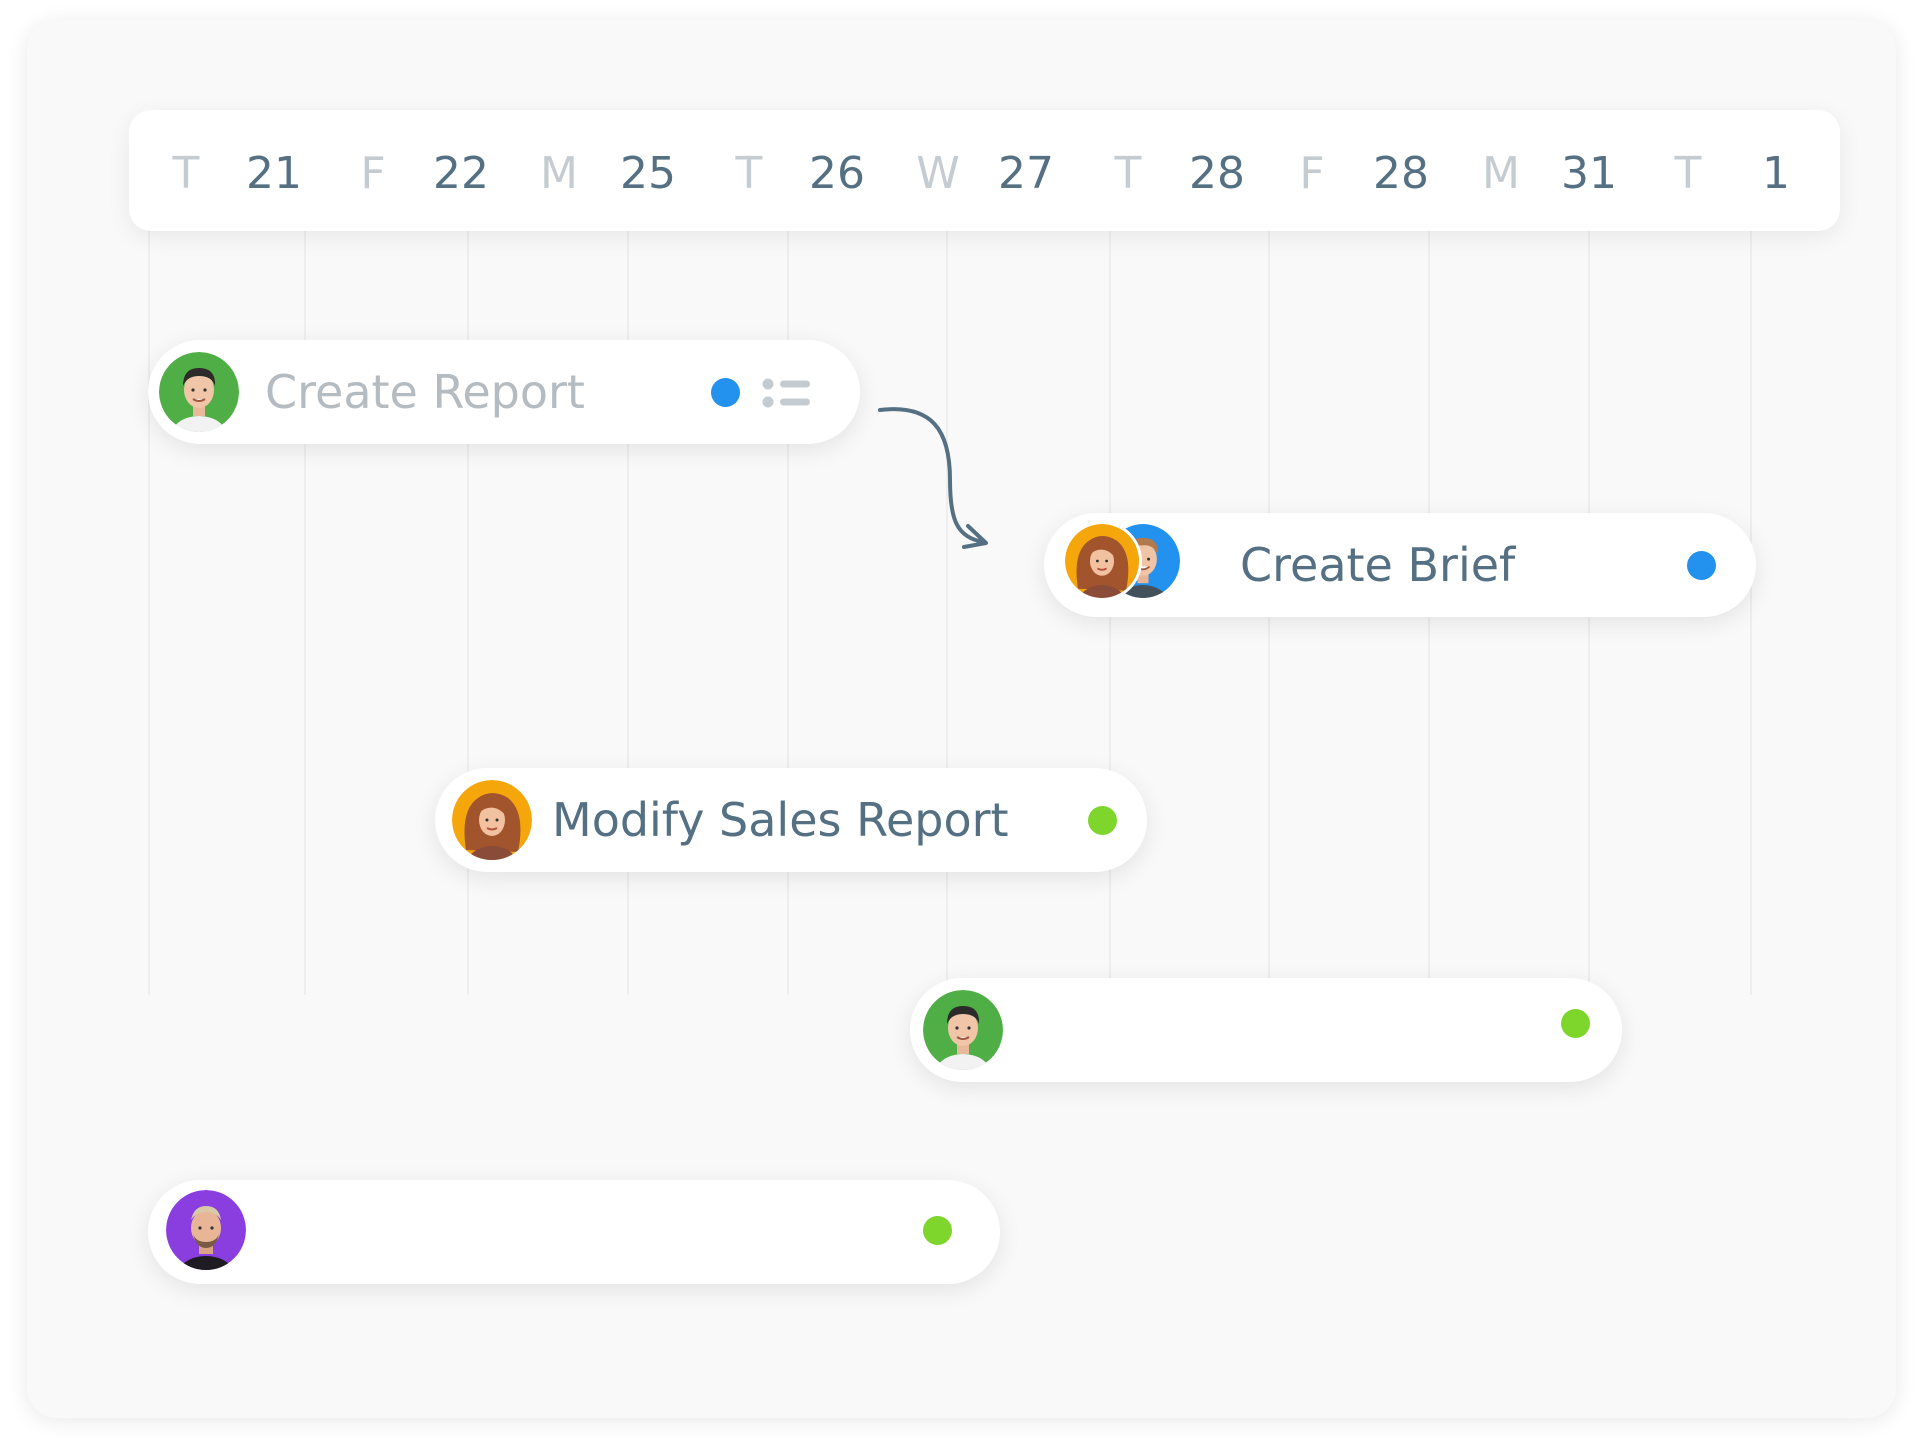 The image size is (1923, 1452). I want to click on day-number: 22, so click(461, 173).